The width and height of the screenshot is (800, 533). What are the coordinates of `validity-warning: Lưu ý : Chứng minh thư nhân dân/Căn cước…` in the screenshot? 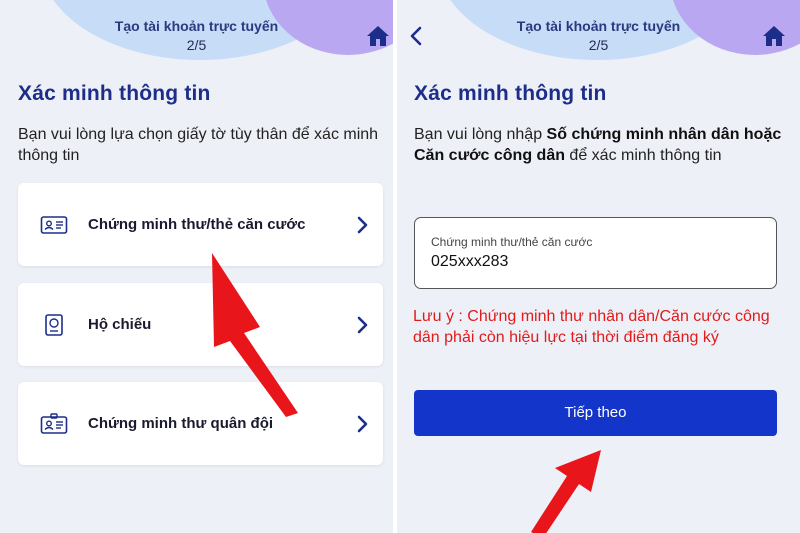 It's located at (591, 327).